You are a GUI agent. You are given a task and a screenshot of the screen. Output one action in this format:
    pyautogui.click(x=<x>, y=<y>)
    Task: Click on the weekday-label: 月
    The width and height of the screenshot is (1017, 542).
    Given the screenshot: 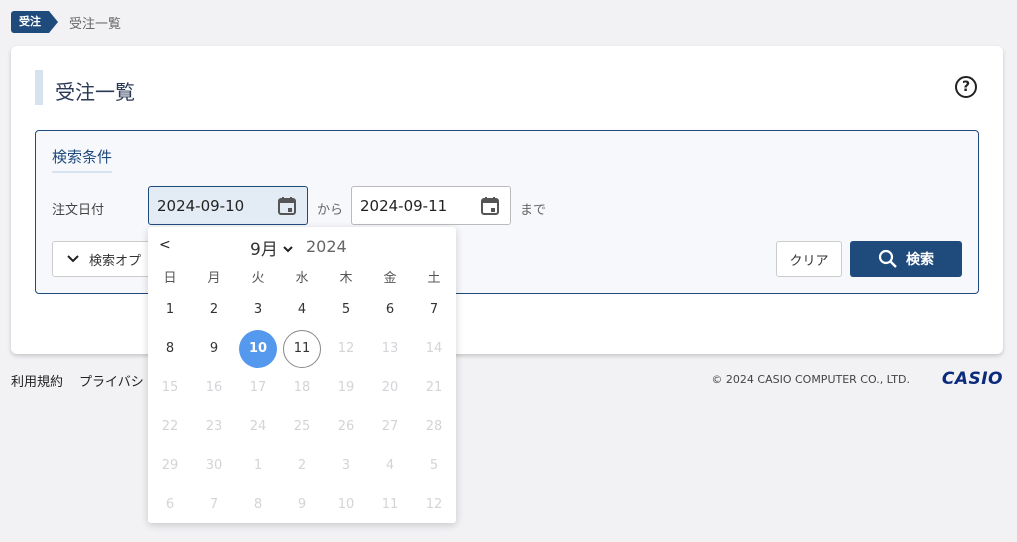 What is the action you would take?
    pyautogui.click(x=214, y=278)
    